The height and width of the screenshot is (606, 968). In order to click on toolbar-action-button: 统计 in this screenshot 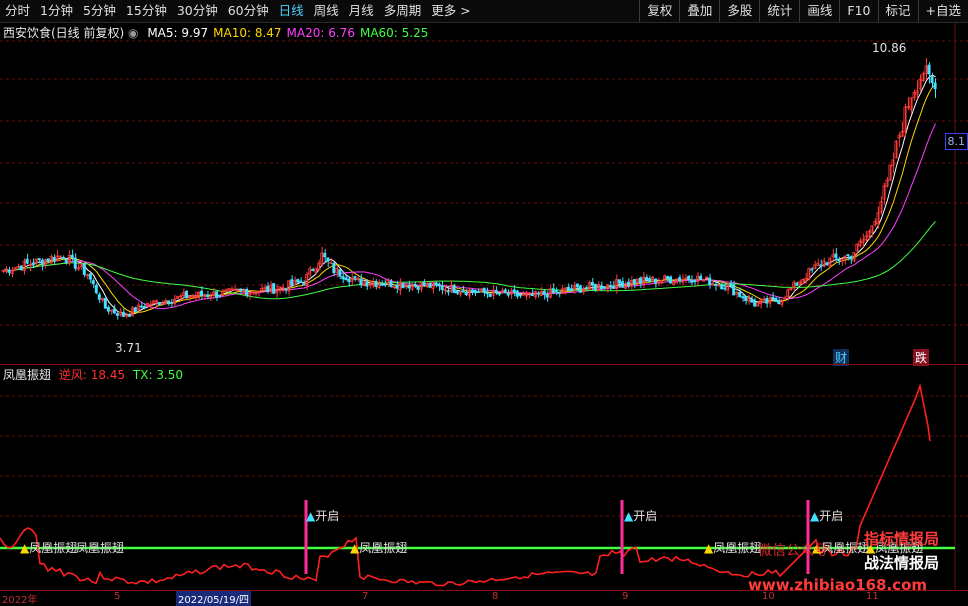, I will do `click(779, 11)`.